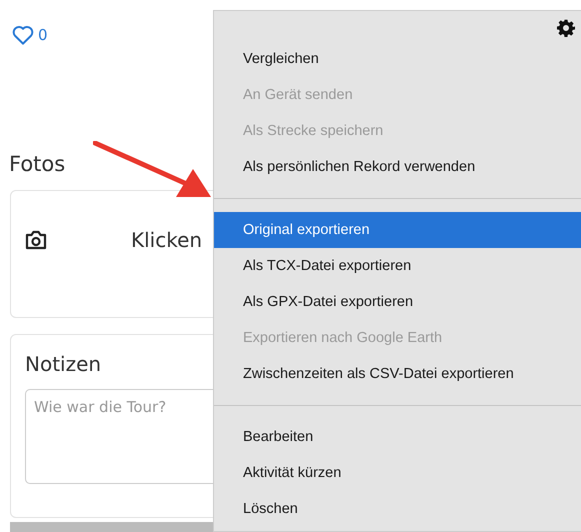 This screenshot has height=532, width=581. Describe the element at coordinates (166, 240) in the screenshot. I see `upload-prompt: Klicken` at that location.